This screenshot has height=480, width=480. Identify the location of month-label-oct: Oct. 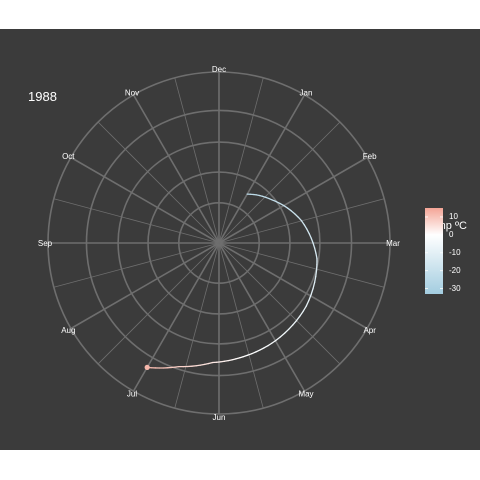
(68, 156).